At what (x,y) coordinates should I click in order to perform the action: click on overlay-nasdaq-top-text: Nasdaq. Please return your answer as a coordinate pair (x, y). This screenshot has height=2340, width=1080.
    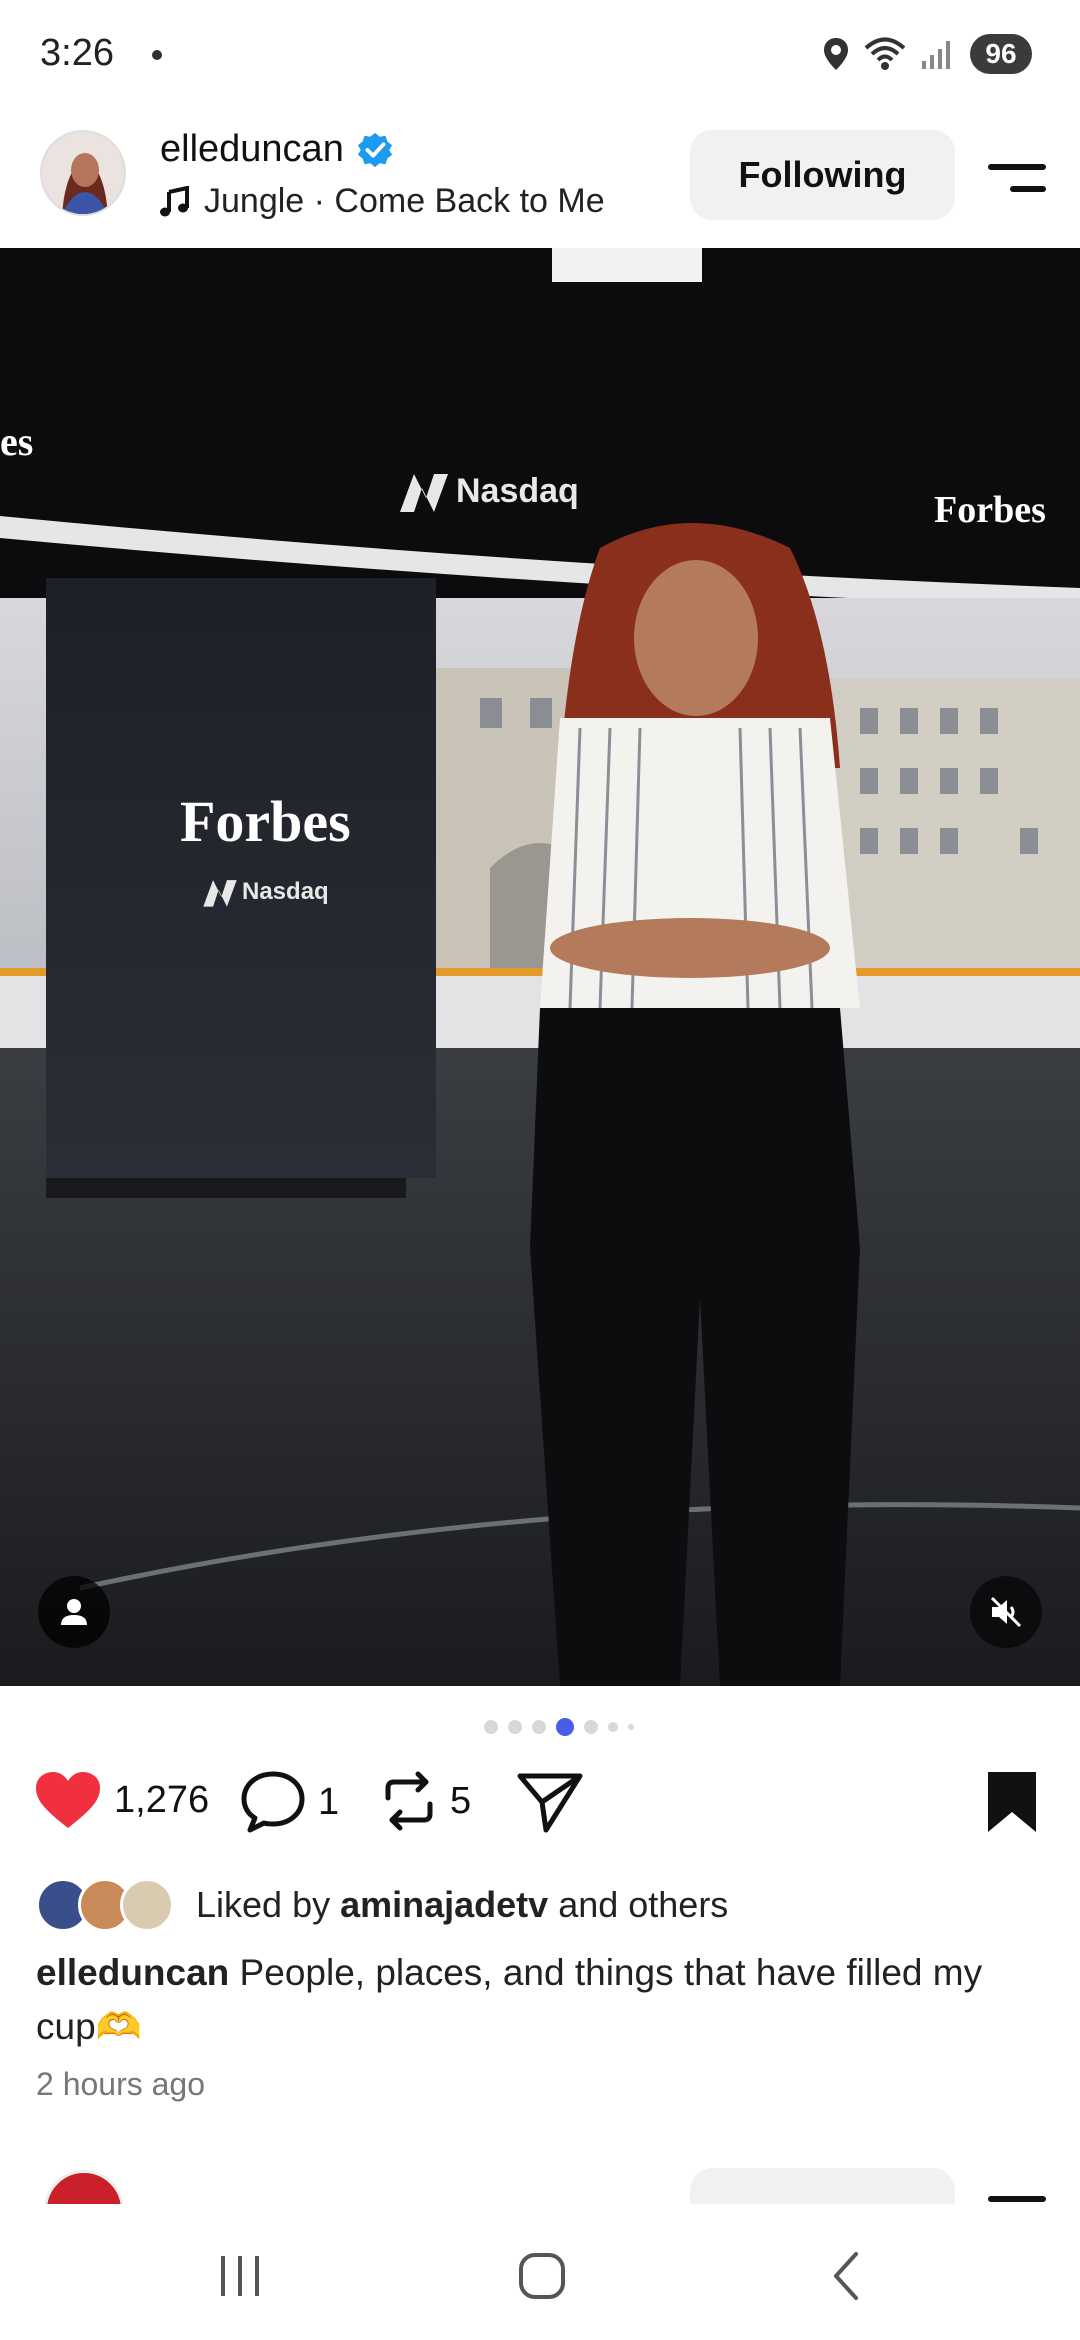
    Looking at the image, I should click on (517, 490).